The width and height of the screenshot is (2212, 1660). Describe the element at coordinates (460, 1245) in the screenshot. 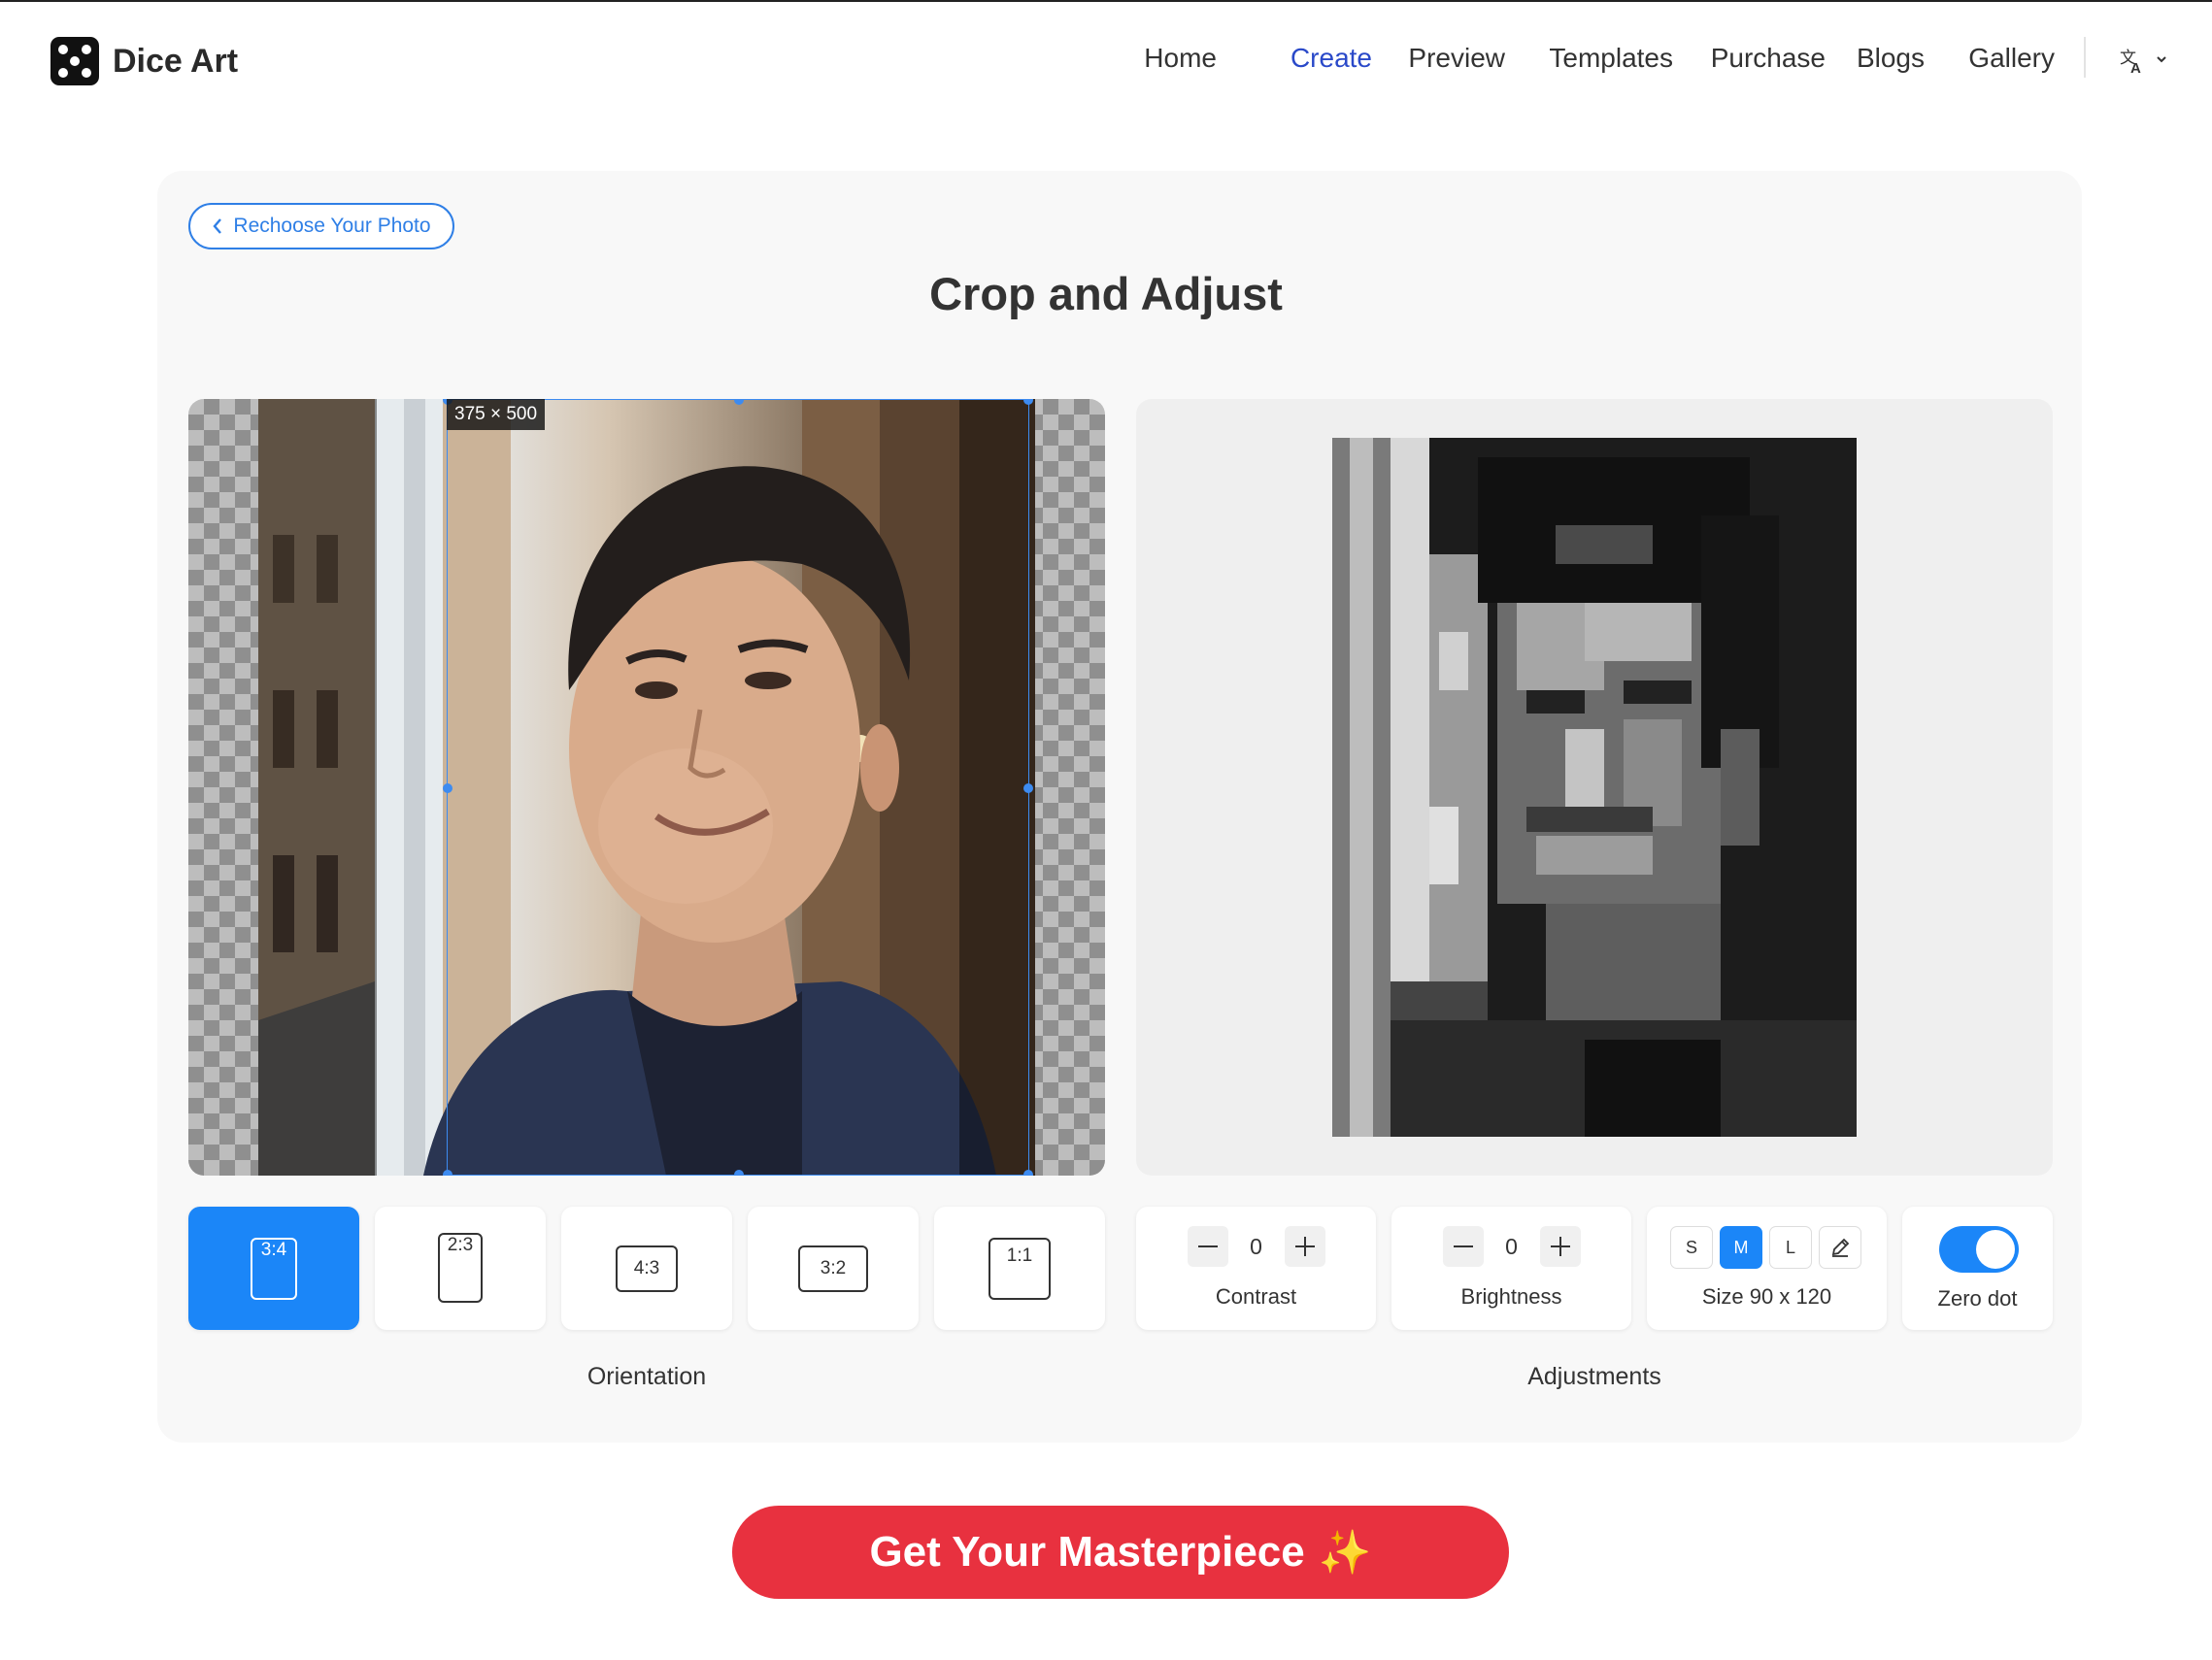

I see `ratio-label: 2:3` at that location.